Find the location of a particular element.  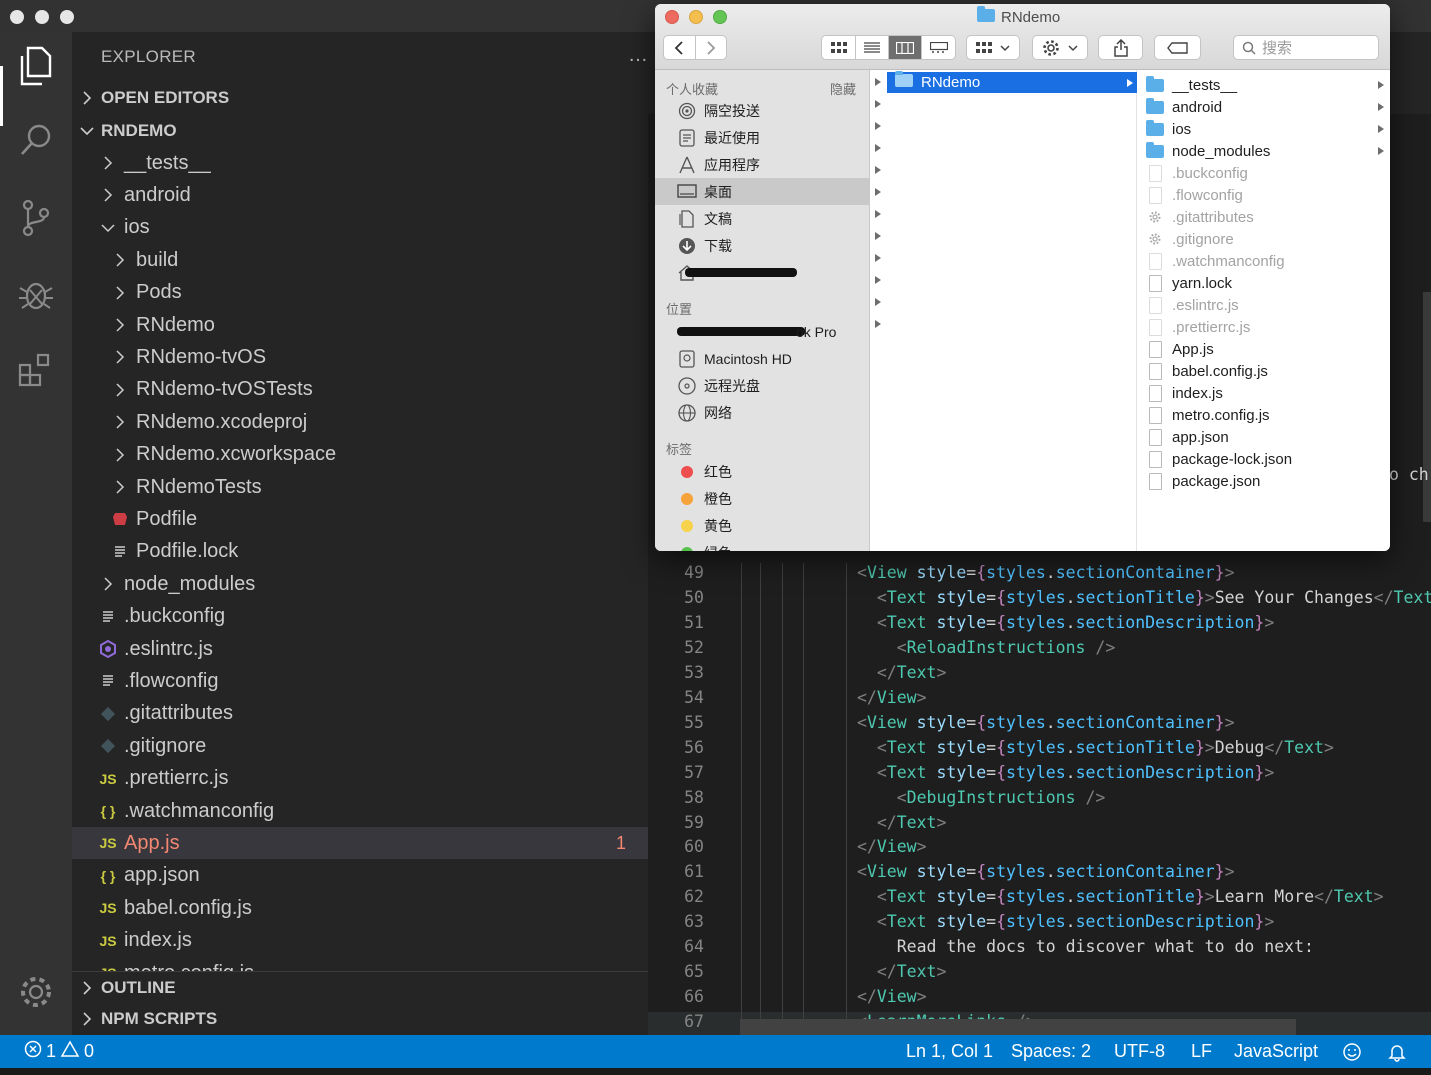

tree-item: RNdemo-tvOS is located at coordinates (360, 357).